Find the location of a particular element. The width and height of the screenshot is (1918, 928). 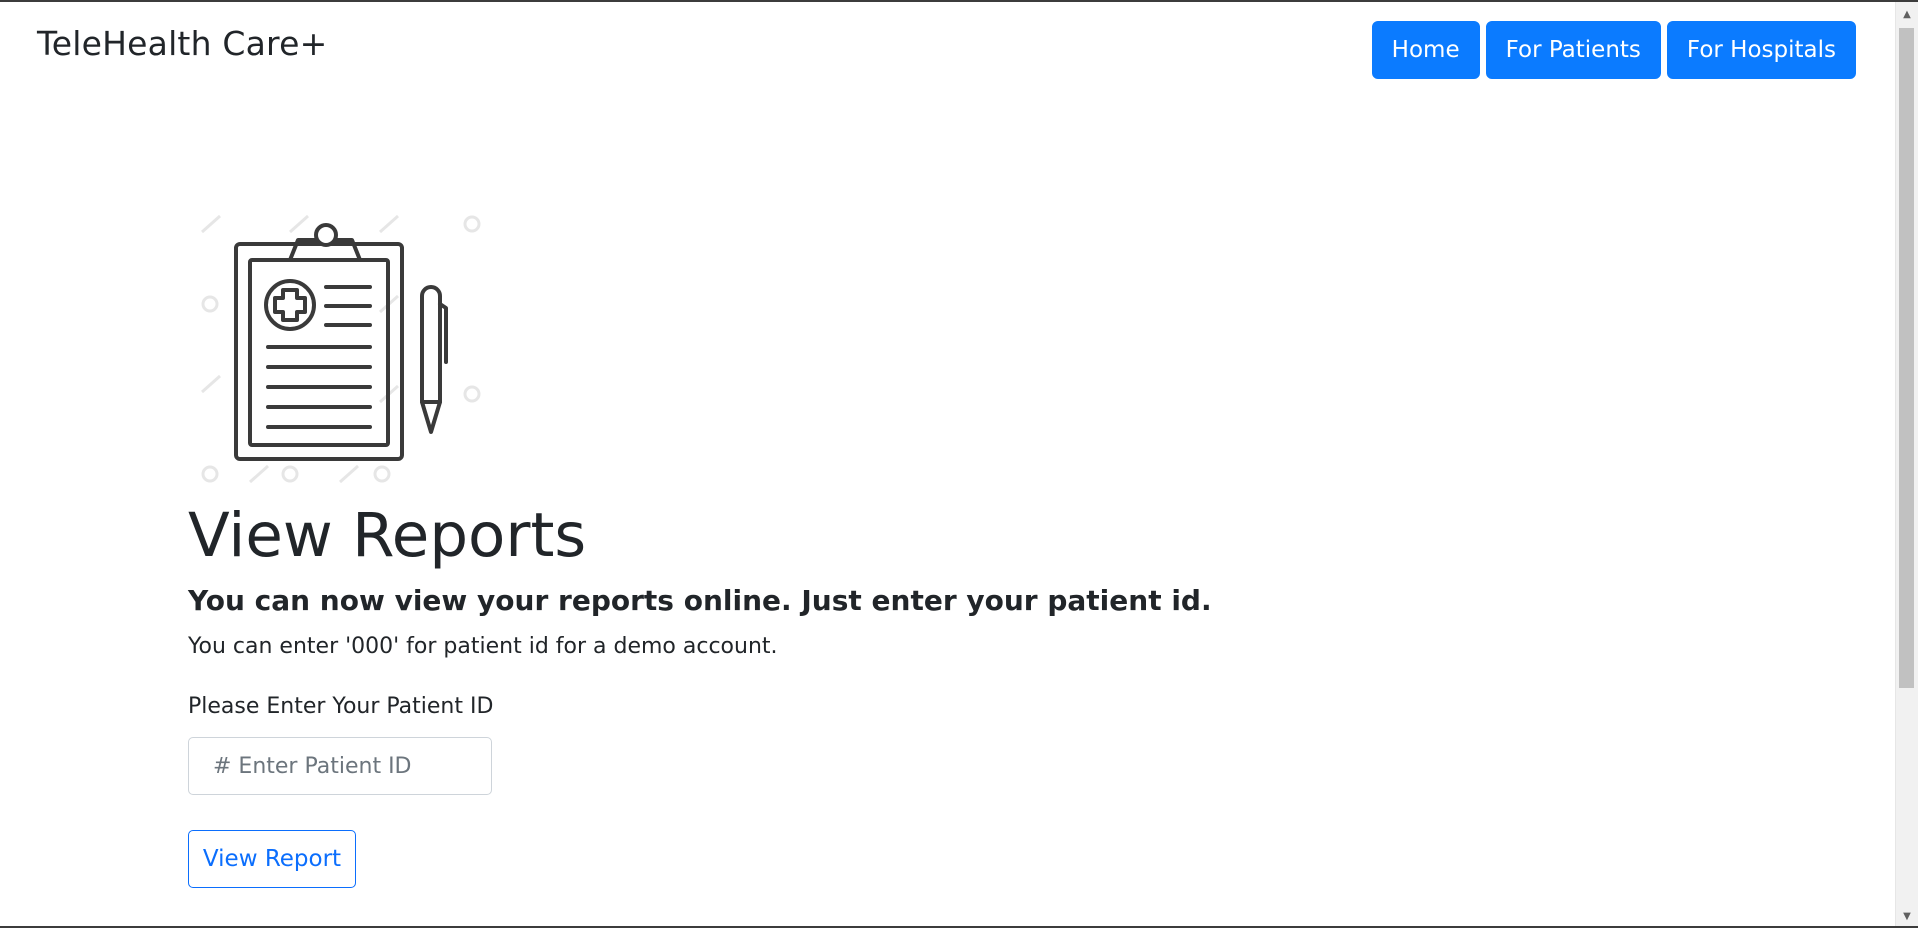

scroll-down-arrow-icon: ▼ is located at coordinates (1907, 916).